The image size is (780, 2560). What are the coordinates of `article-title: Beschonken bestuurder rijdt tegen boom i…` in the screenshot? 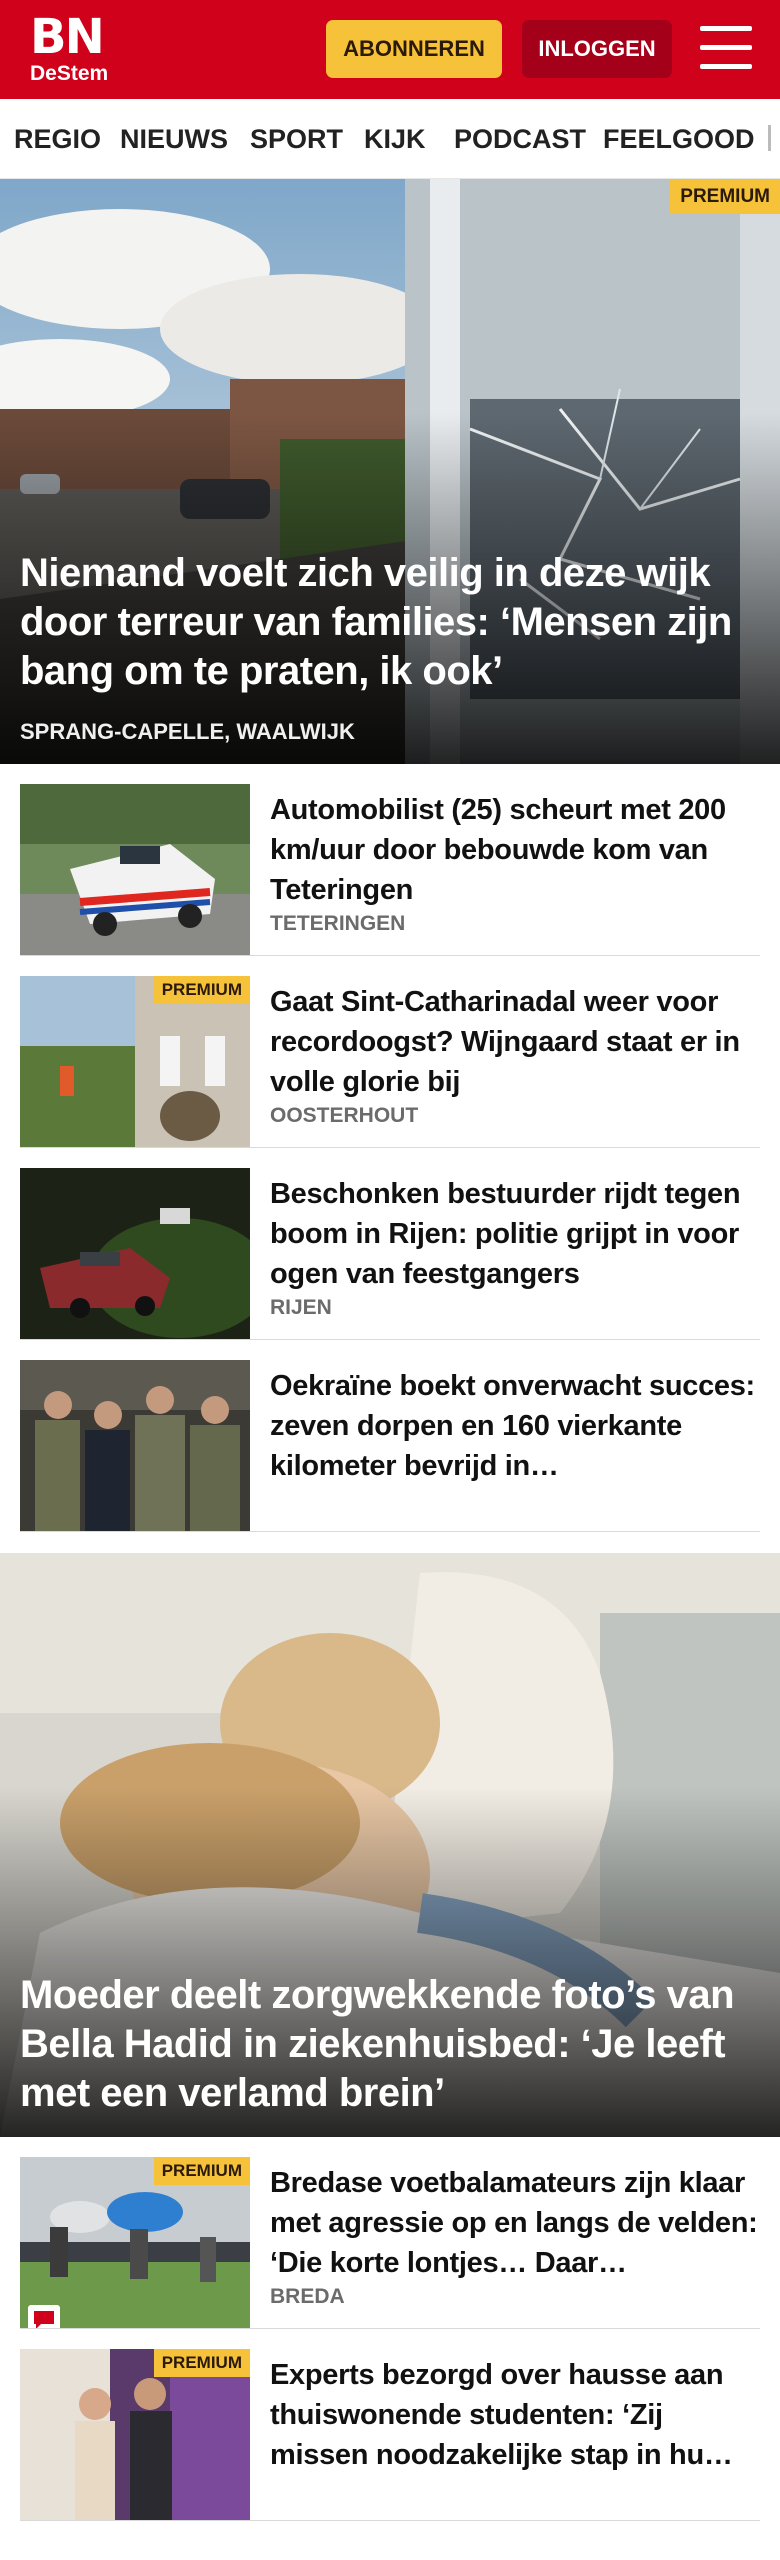 It's located at (514, 1234).